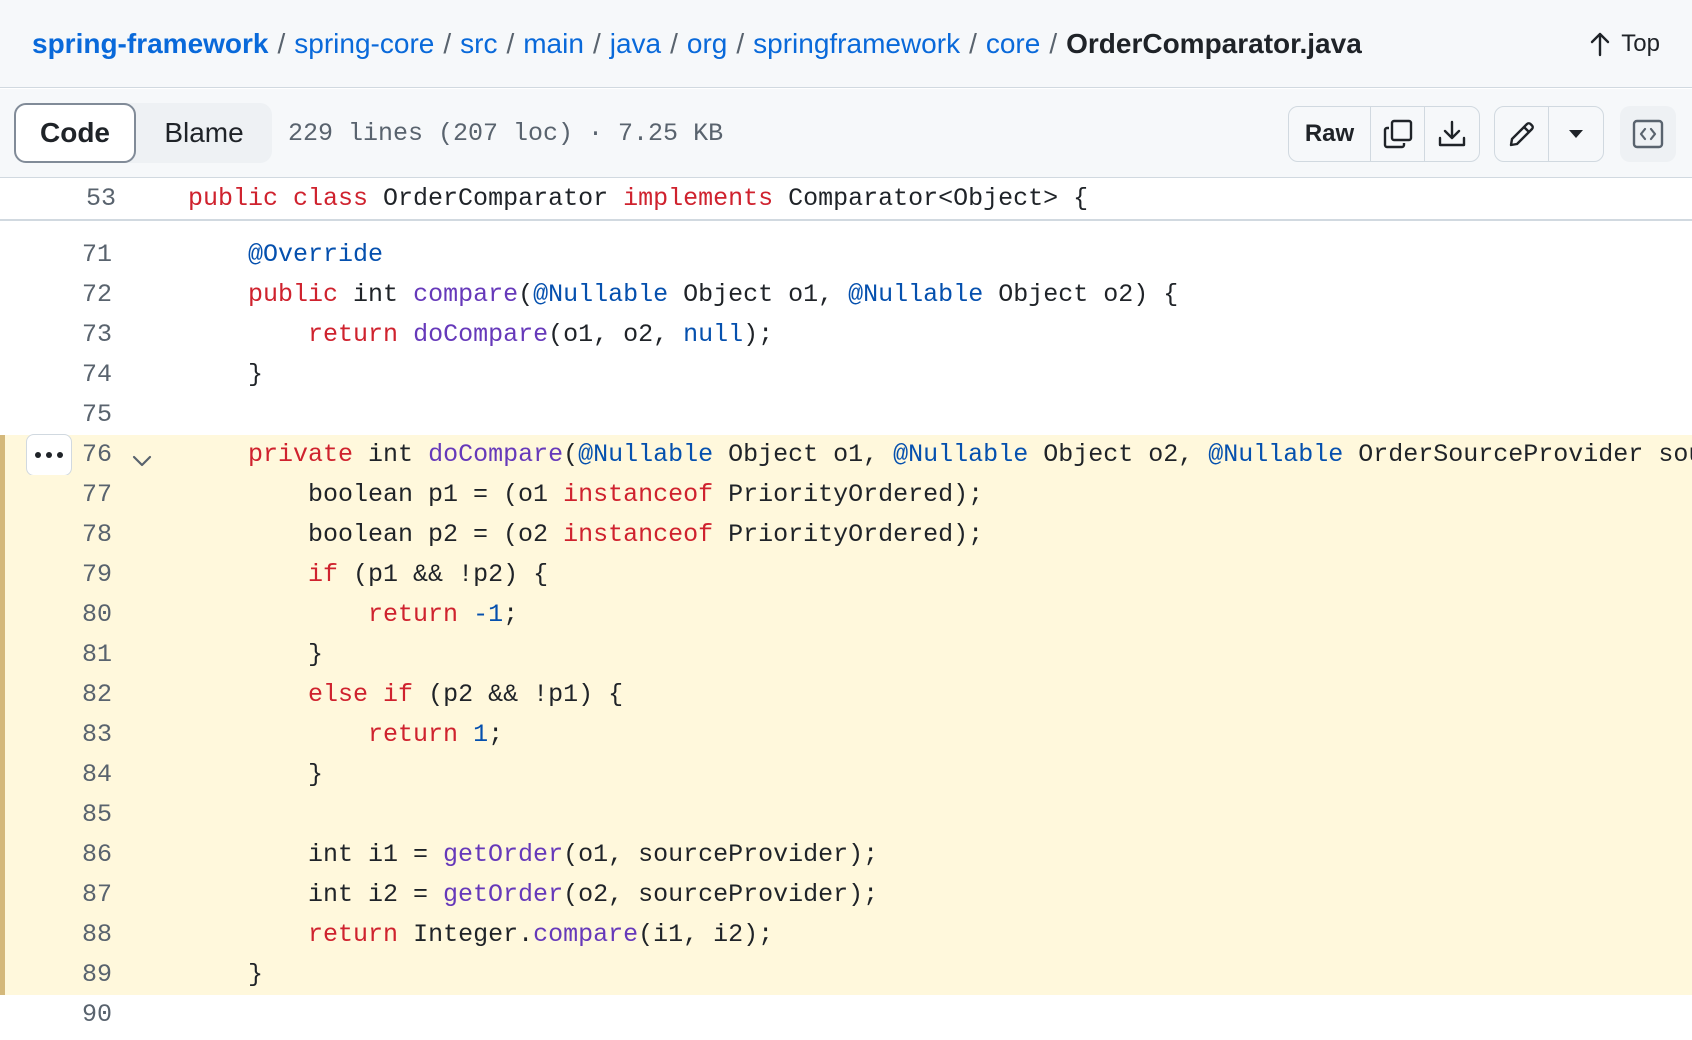  I want to click on code-line: 75, so click(846, 415).